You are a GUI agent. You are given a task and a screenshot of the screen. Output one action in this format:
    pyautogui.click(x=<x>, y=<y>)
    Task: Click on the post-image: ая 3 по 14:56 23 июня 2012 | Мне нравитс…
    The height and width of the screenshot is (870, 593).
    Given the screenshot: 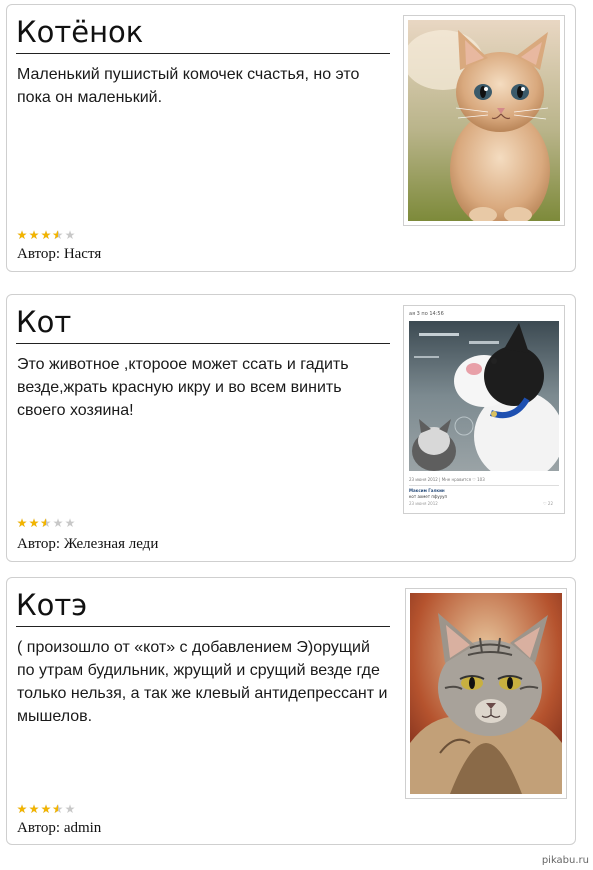 What is the action you would take?
    pyautogui.click(x=484, y=409)
    